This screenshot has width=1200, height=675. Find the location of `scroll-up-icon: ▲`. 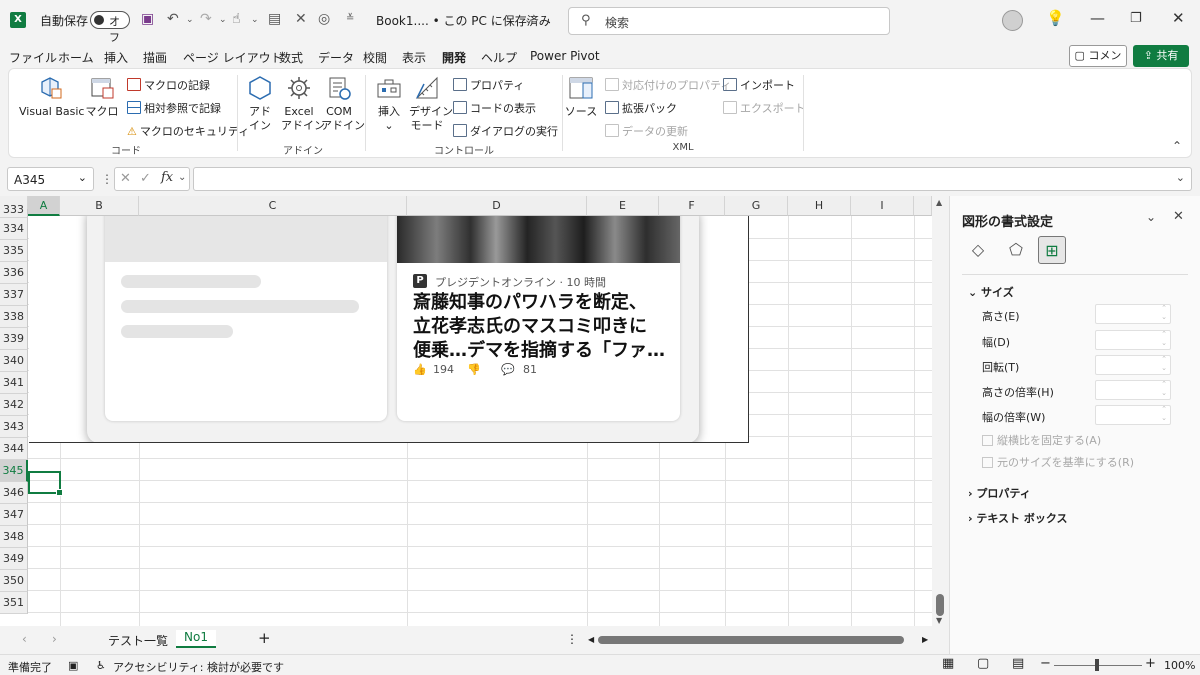

scroll-up-icon: ▲ is located at coordinates (939, 202).